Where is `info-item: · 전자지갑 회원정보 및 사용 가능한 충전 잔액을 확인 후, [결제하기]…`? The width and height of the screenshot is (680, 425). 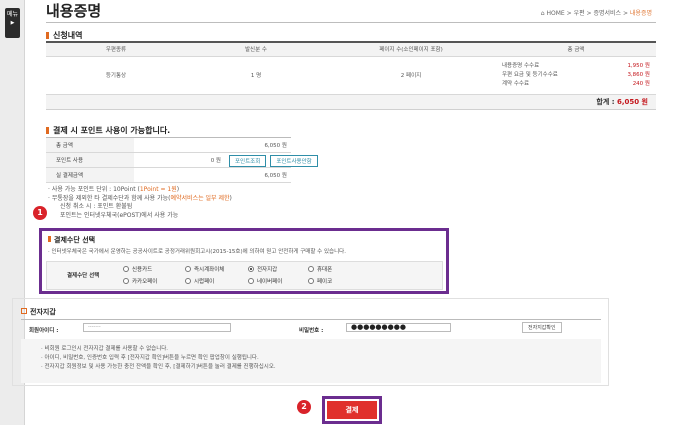
info-item: · 전자지갑 회원정보 및 사용 가능한 충전 잔액을 확인 후, [결제하기]… is located at coordinates (158, 367).